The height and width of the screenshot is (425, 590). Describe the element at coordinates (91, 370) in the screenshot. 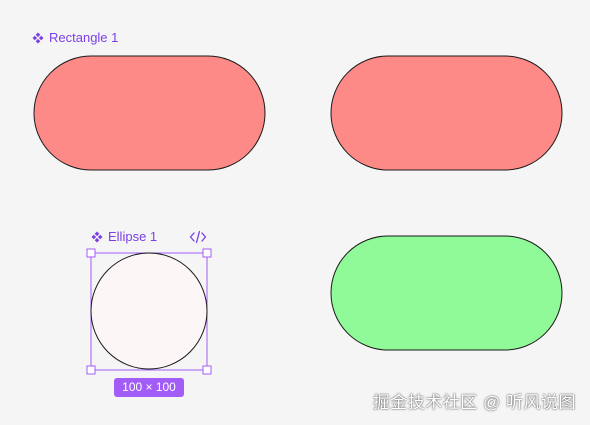

I see `selection-handle-bottom-left` at that location.